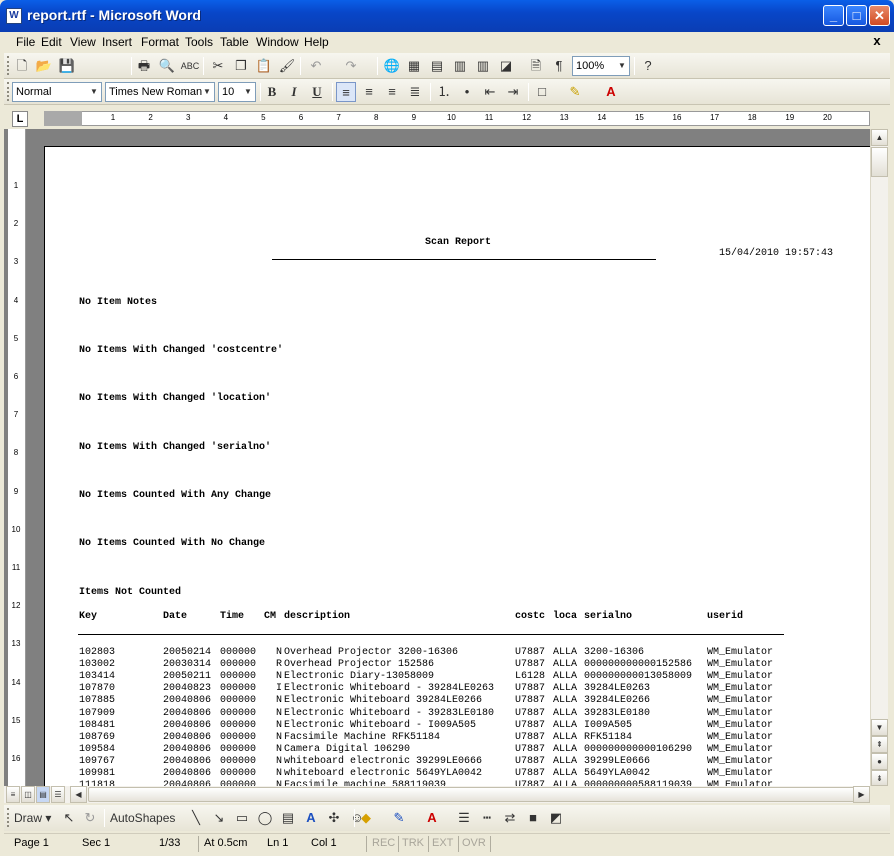  I want to click on free-rotate-icon: ↻, so click(90, 818).